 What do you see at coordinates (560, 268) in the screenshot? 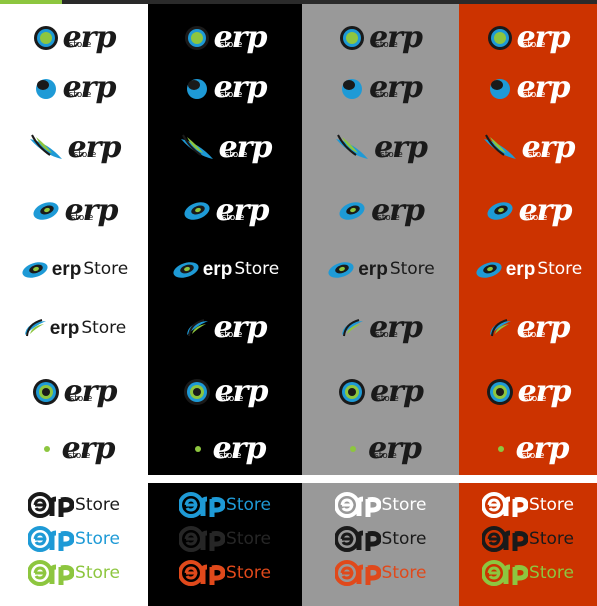
I see `logo-store-word: Store` at bounding box center [560, 268].